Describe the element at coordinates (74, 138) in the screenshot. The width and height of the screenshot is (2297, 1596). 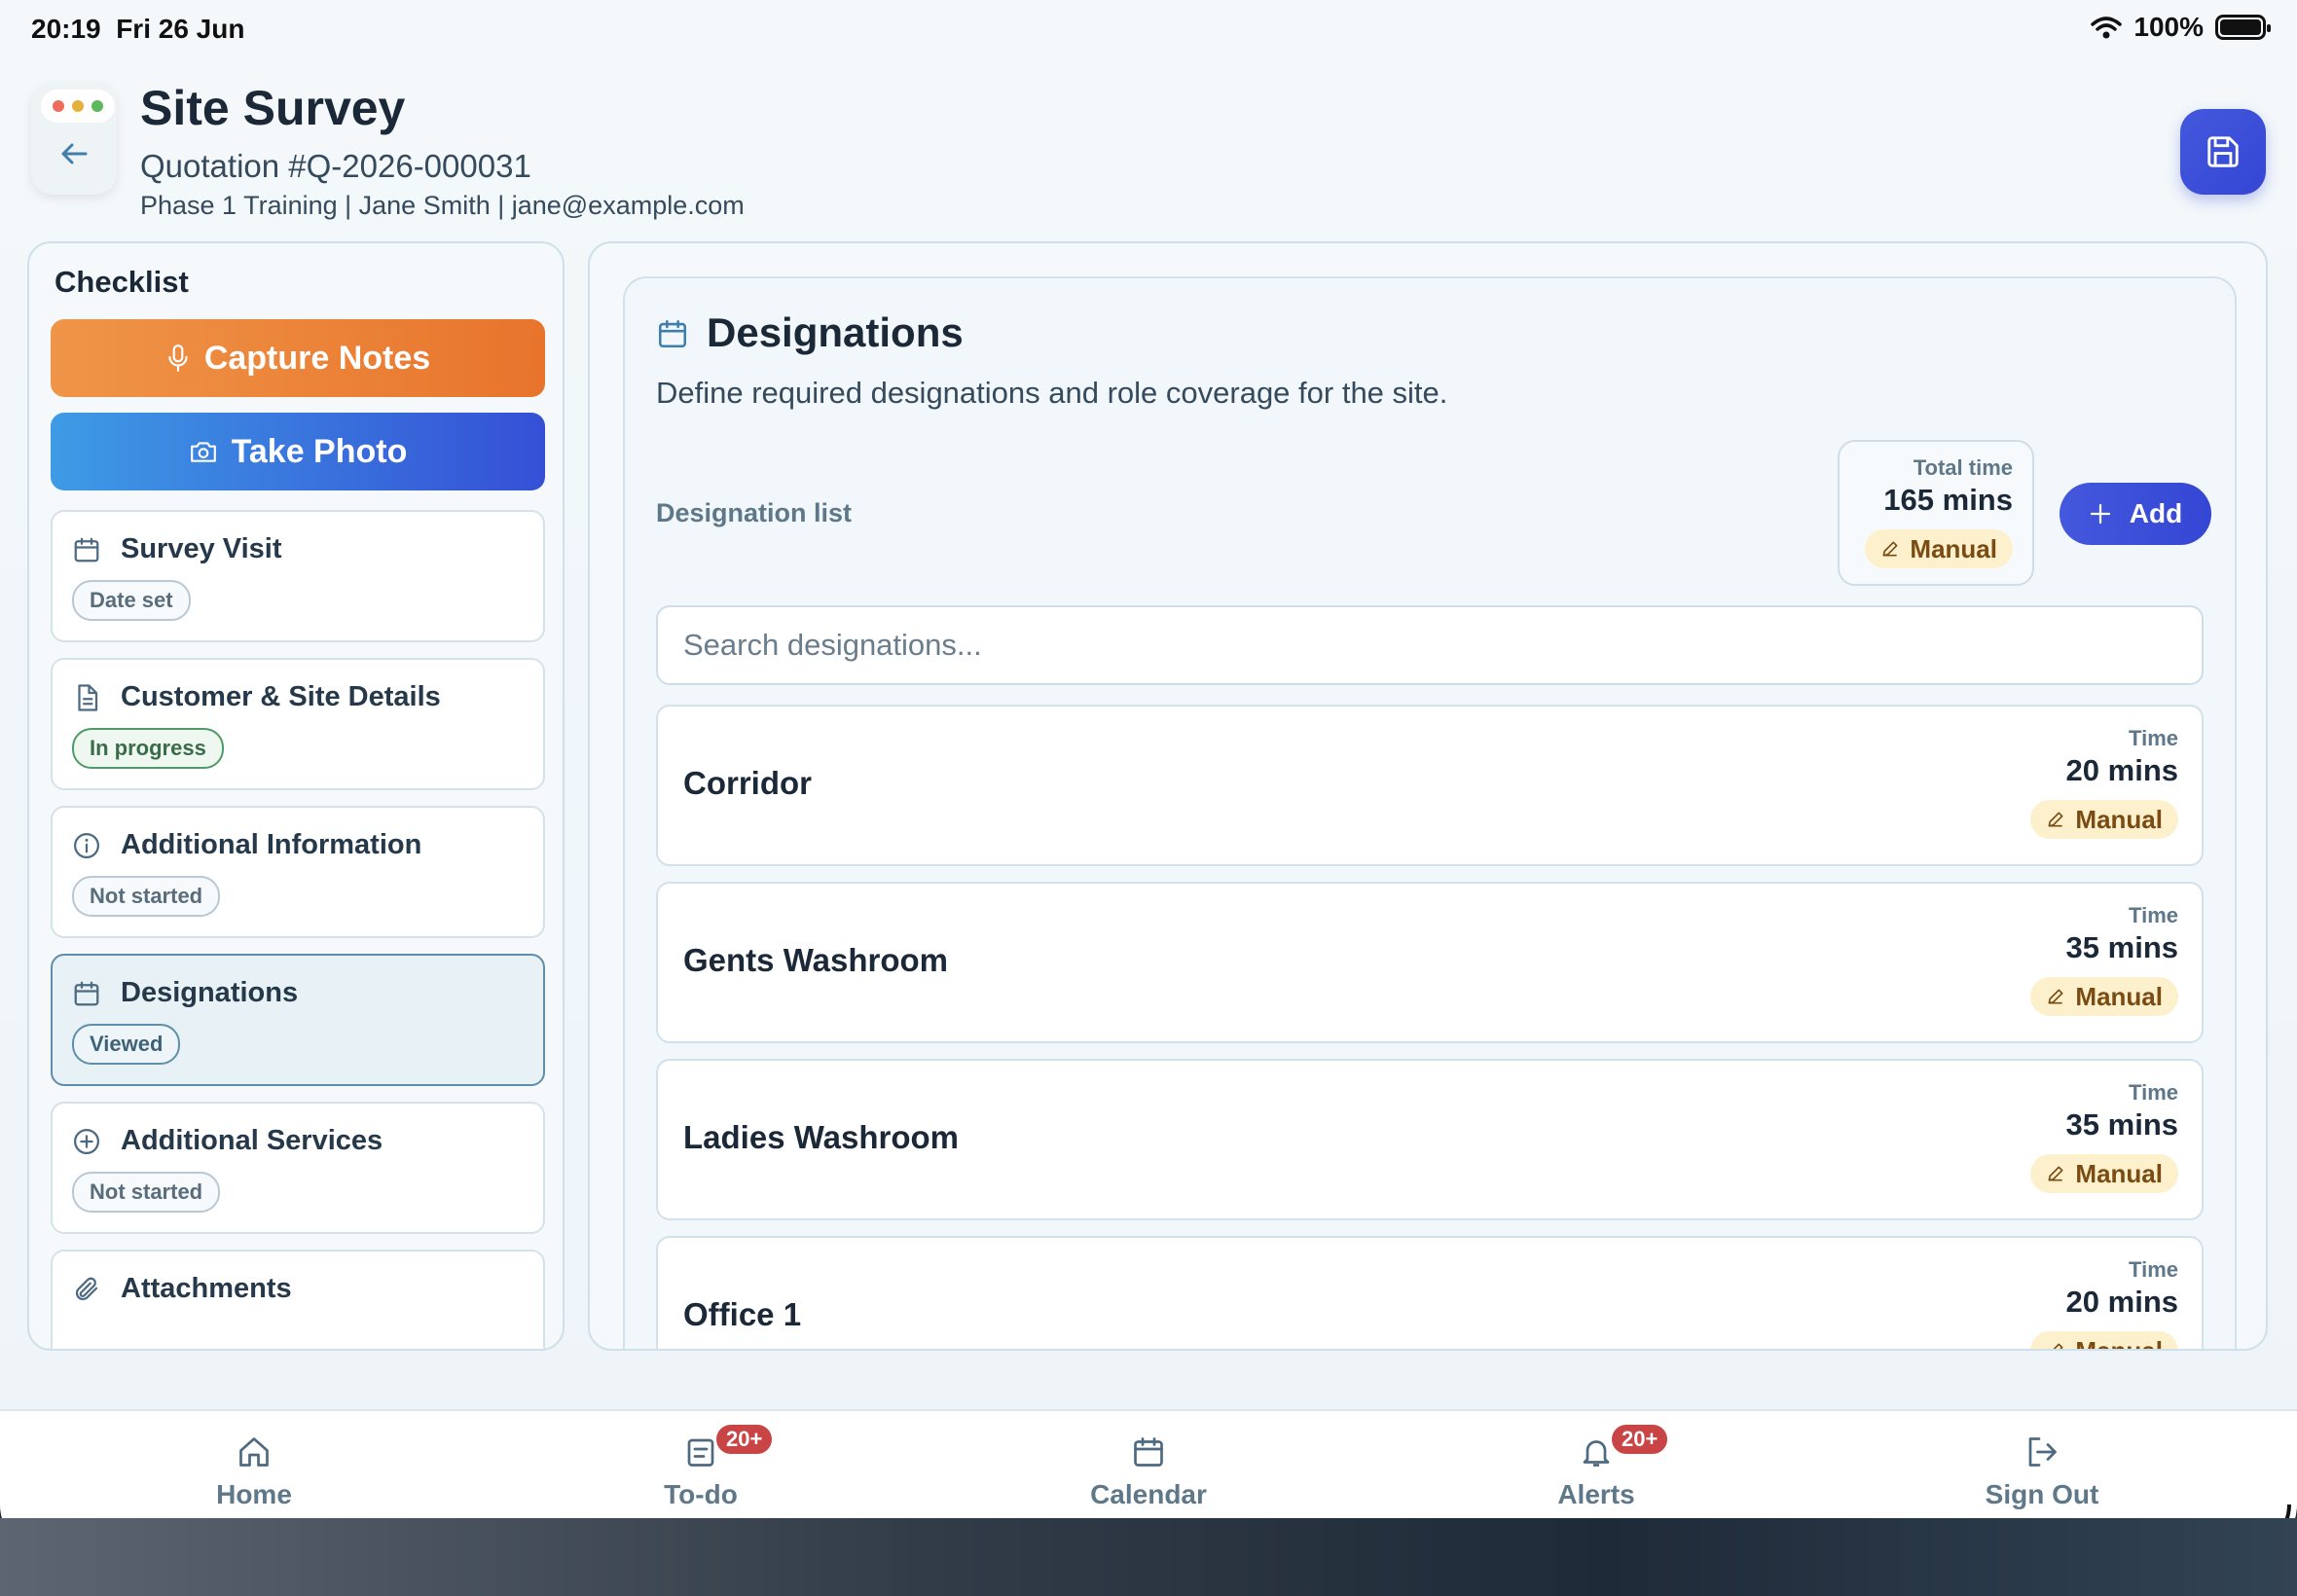
I see `back-button` at that location.